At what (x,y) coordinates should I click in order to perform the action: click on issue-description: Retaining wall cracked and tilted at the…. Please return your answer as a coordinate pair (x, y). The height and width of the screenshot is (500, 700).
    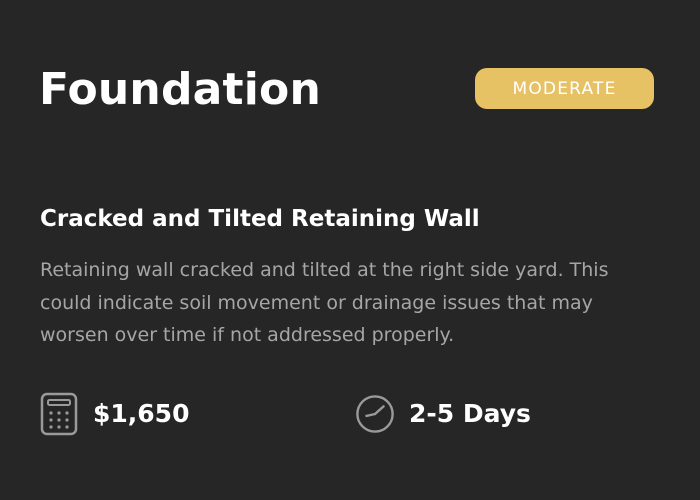
    Looking at the image, I should click on (324, 302).